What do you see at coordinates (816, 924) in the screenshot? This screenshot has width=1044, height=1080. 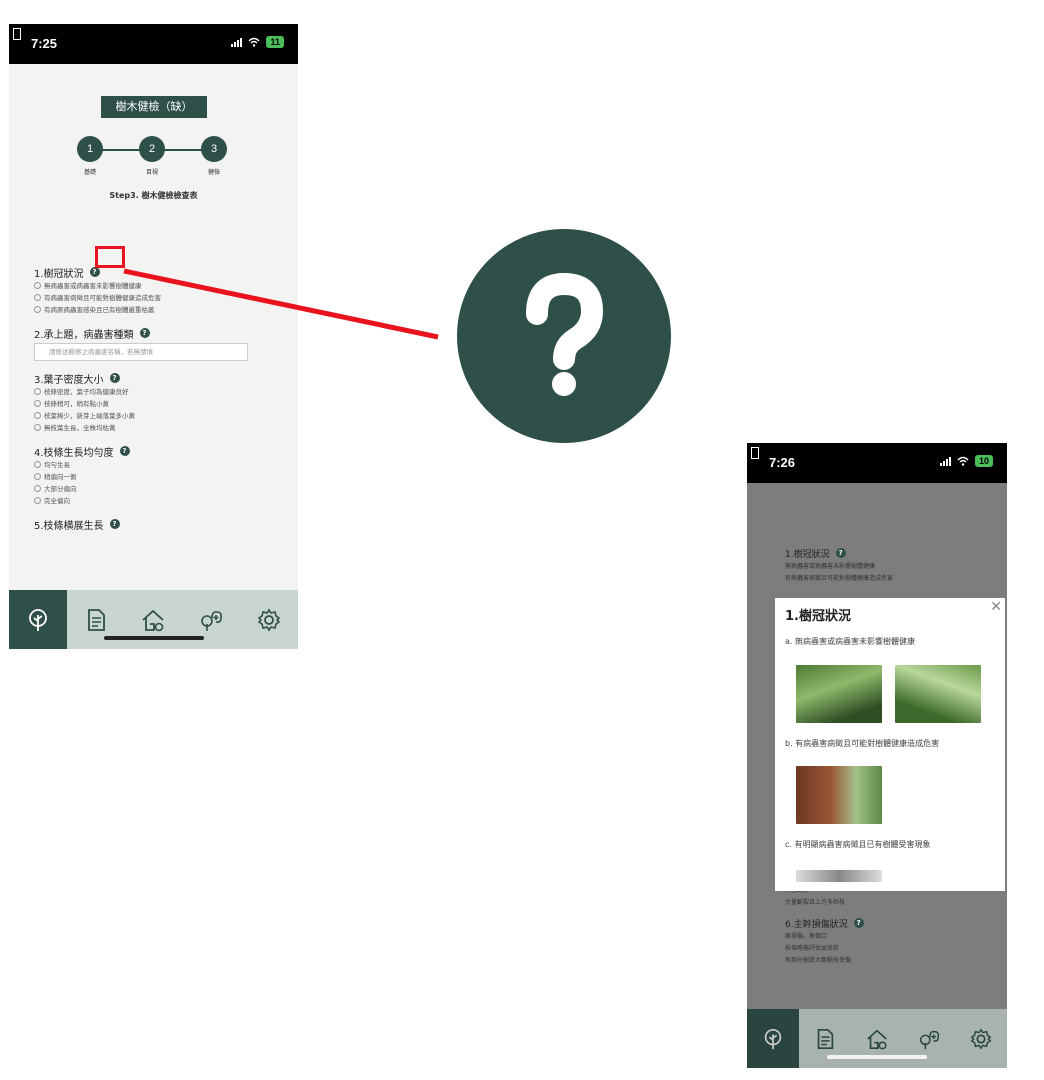 I see `question-title: 6.主幹損傷狀況` at bounding box center [816, 924].